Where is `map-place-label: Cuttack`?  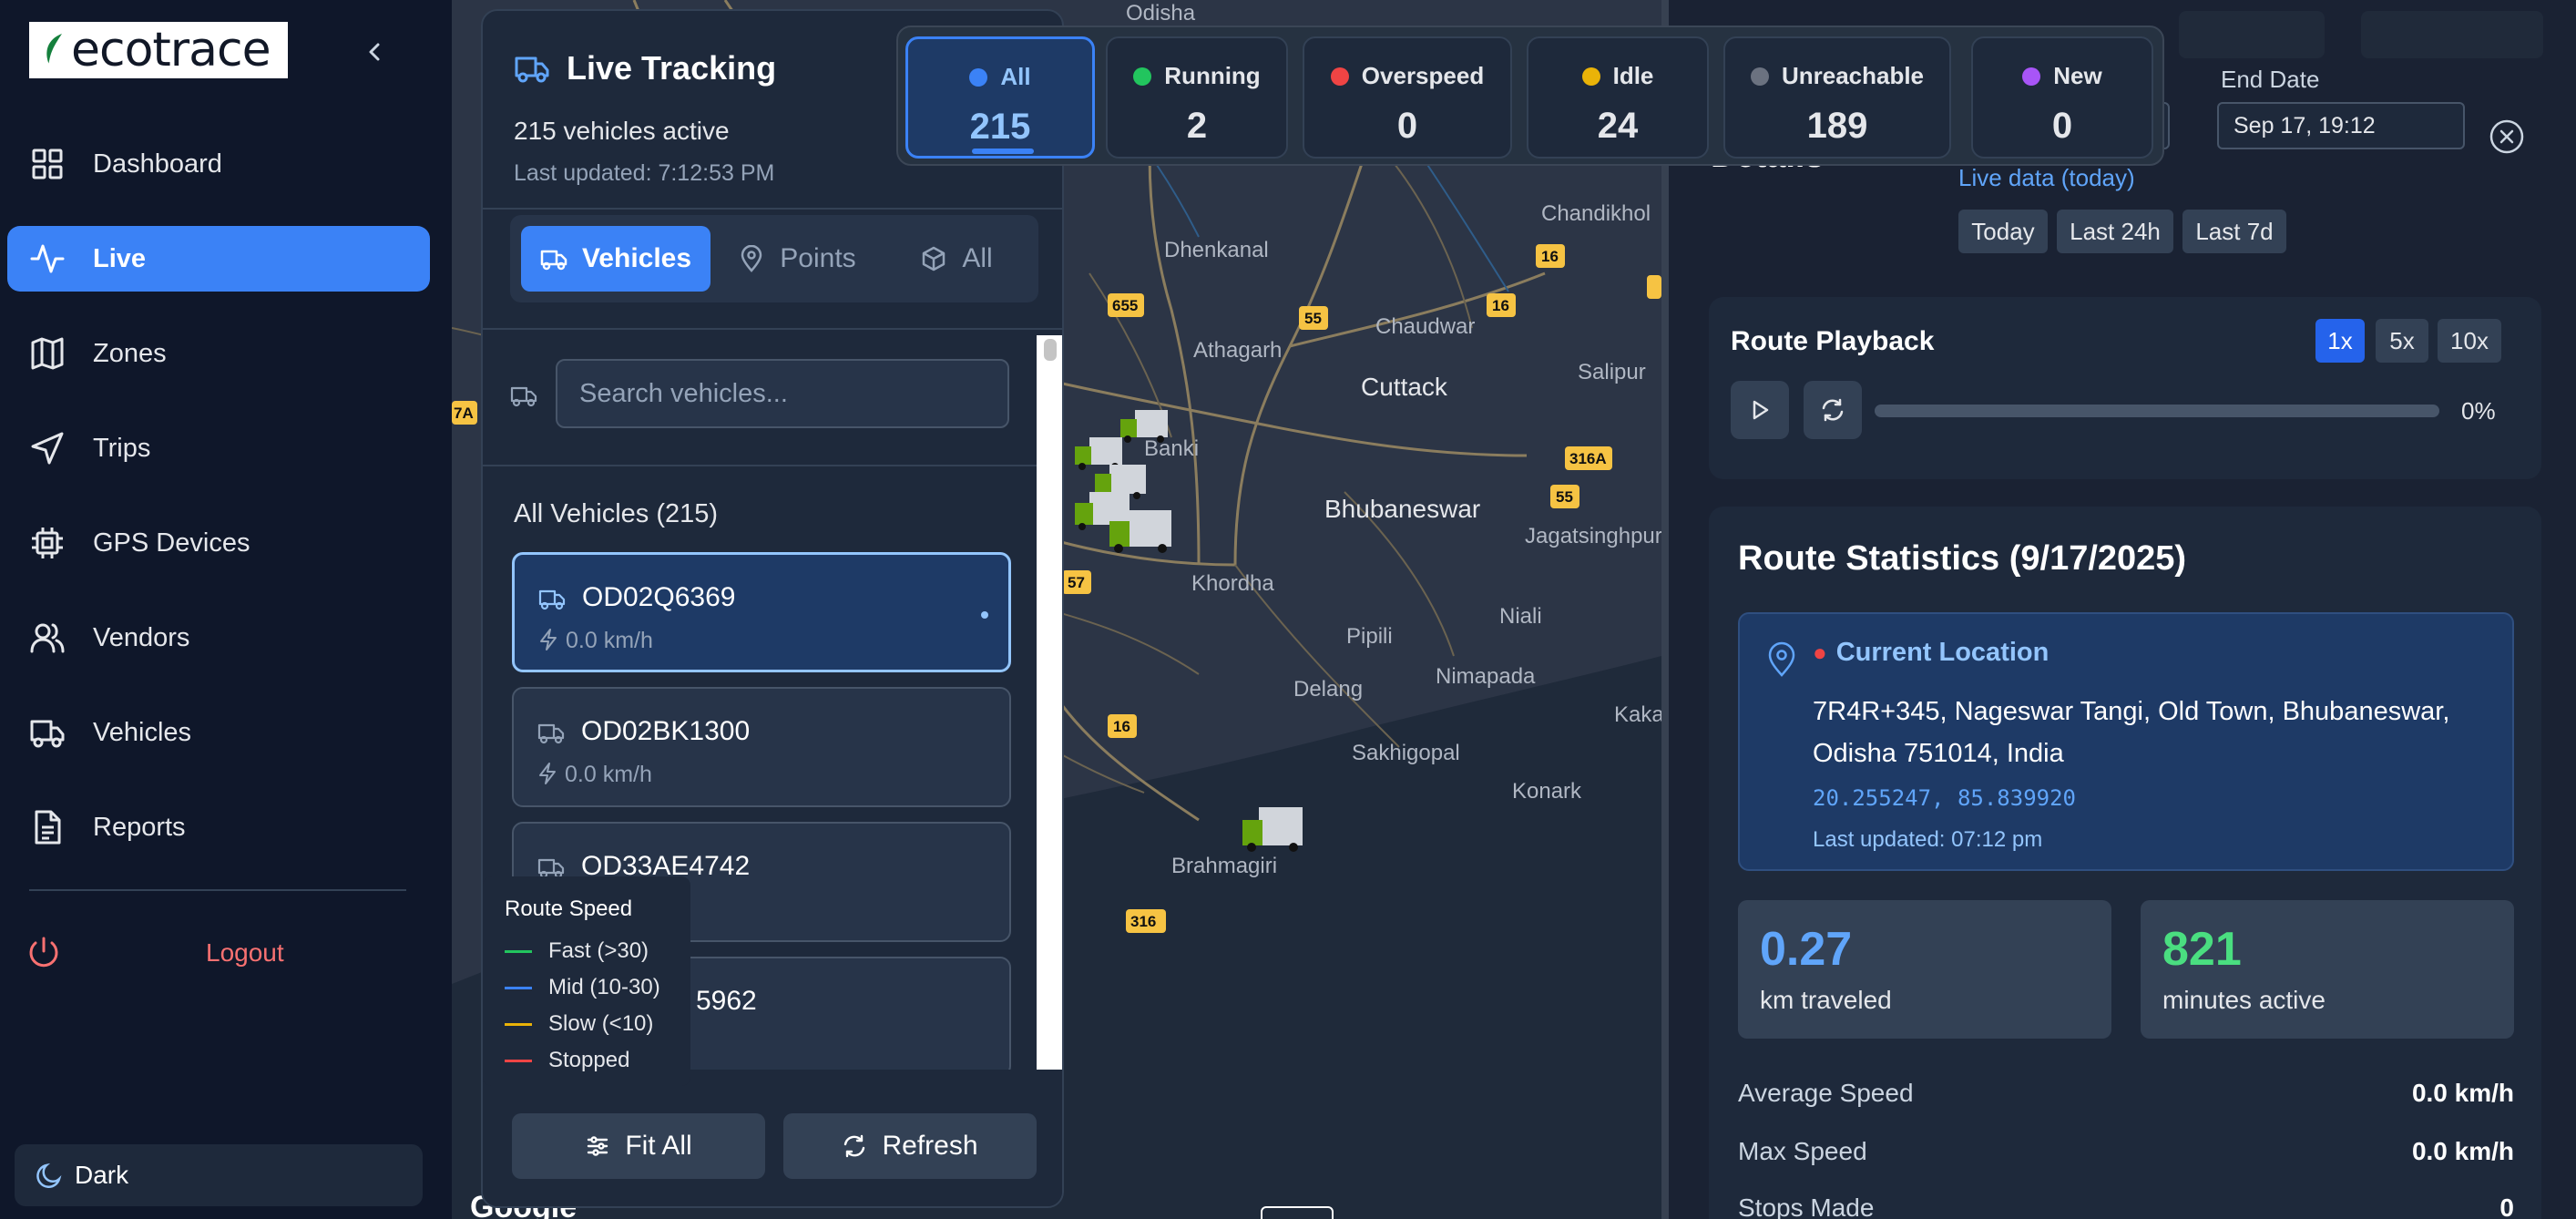
map-place-label: Cuttack is located at coordinates (1404, 387).